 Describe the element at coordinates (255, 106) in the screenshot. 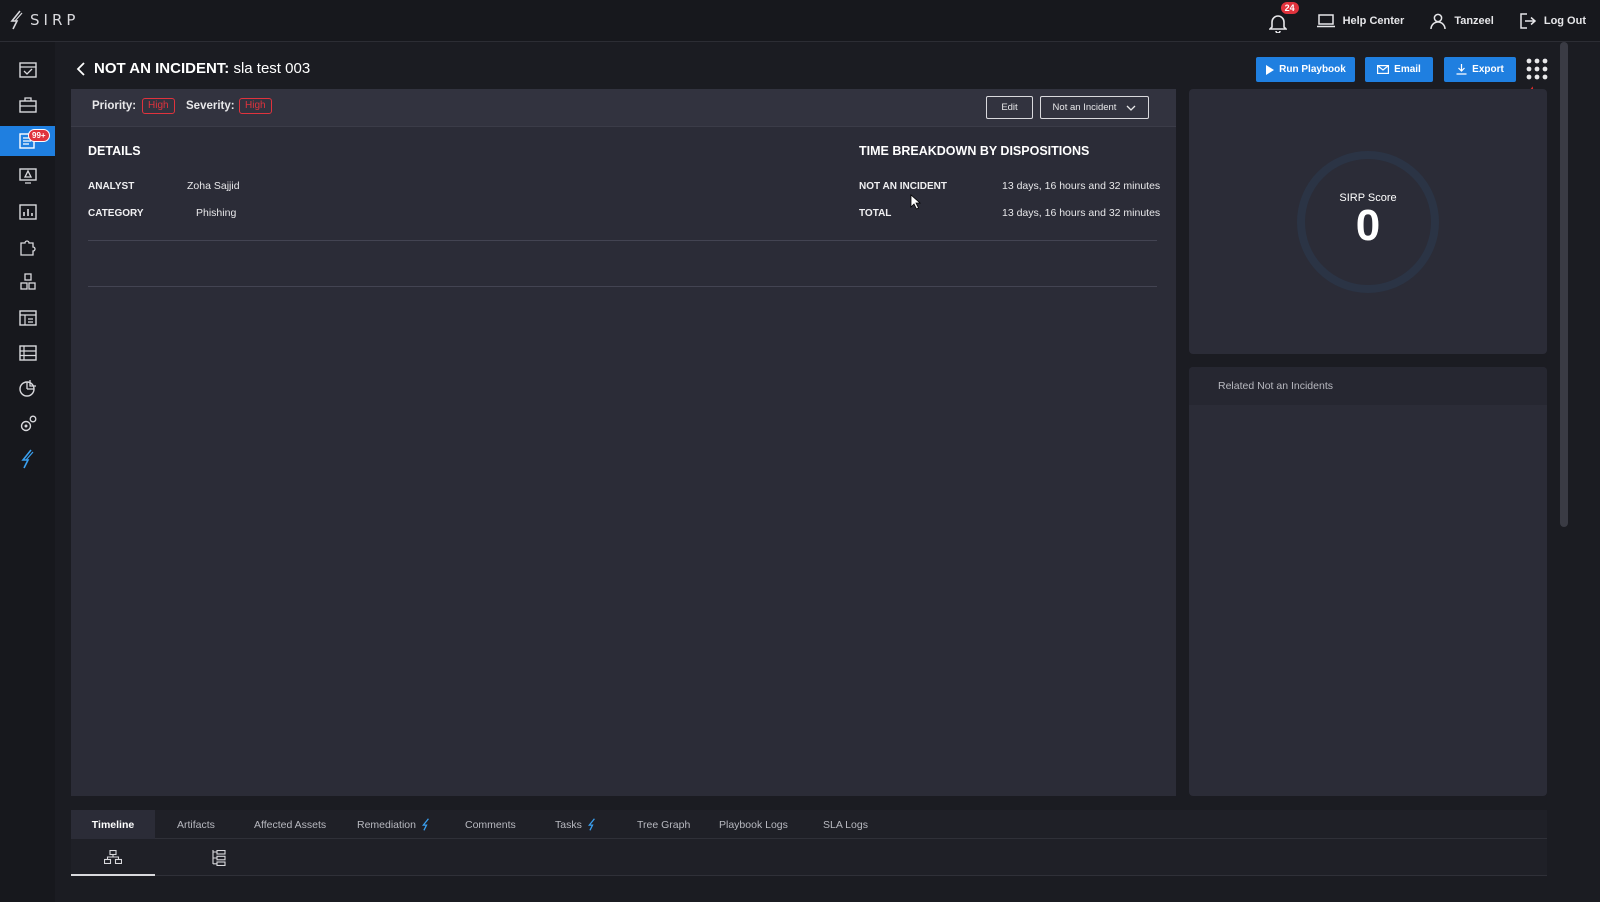

I see `severity-badge: High` at that location.